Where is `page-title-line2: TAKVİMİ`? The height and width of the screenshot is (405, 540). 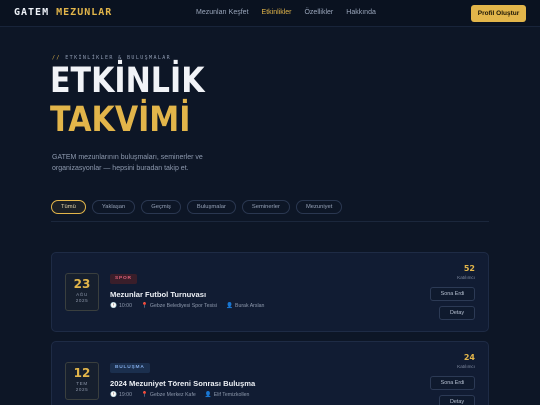 page-title-line2: TAKVİMİ is located at coordinates (120, 120).